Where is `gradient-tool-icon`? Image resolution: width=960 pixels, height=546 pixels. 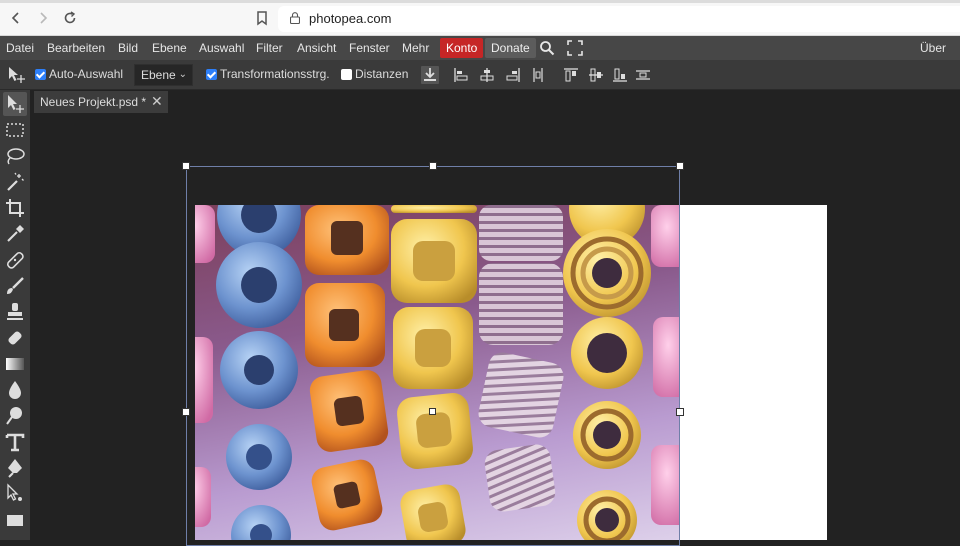 gradient-tool-icon is located at coordinates (15, 364).